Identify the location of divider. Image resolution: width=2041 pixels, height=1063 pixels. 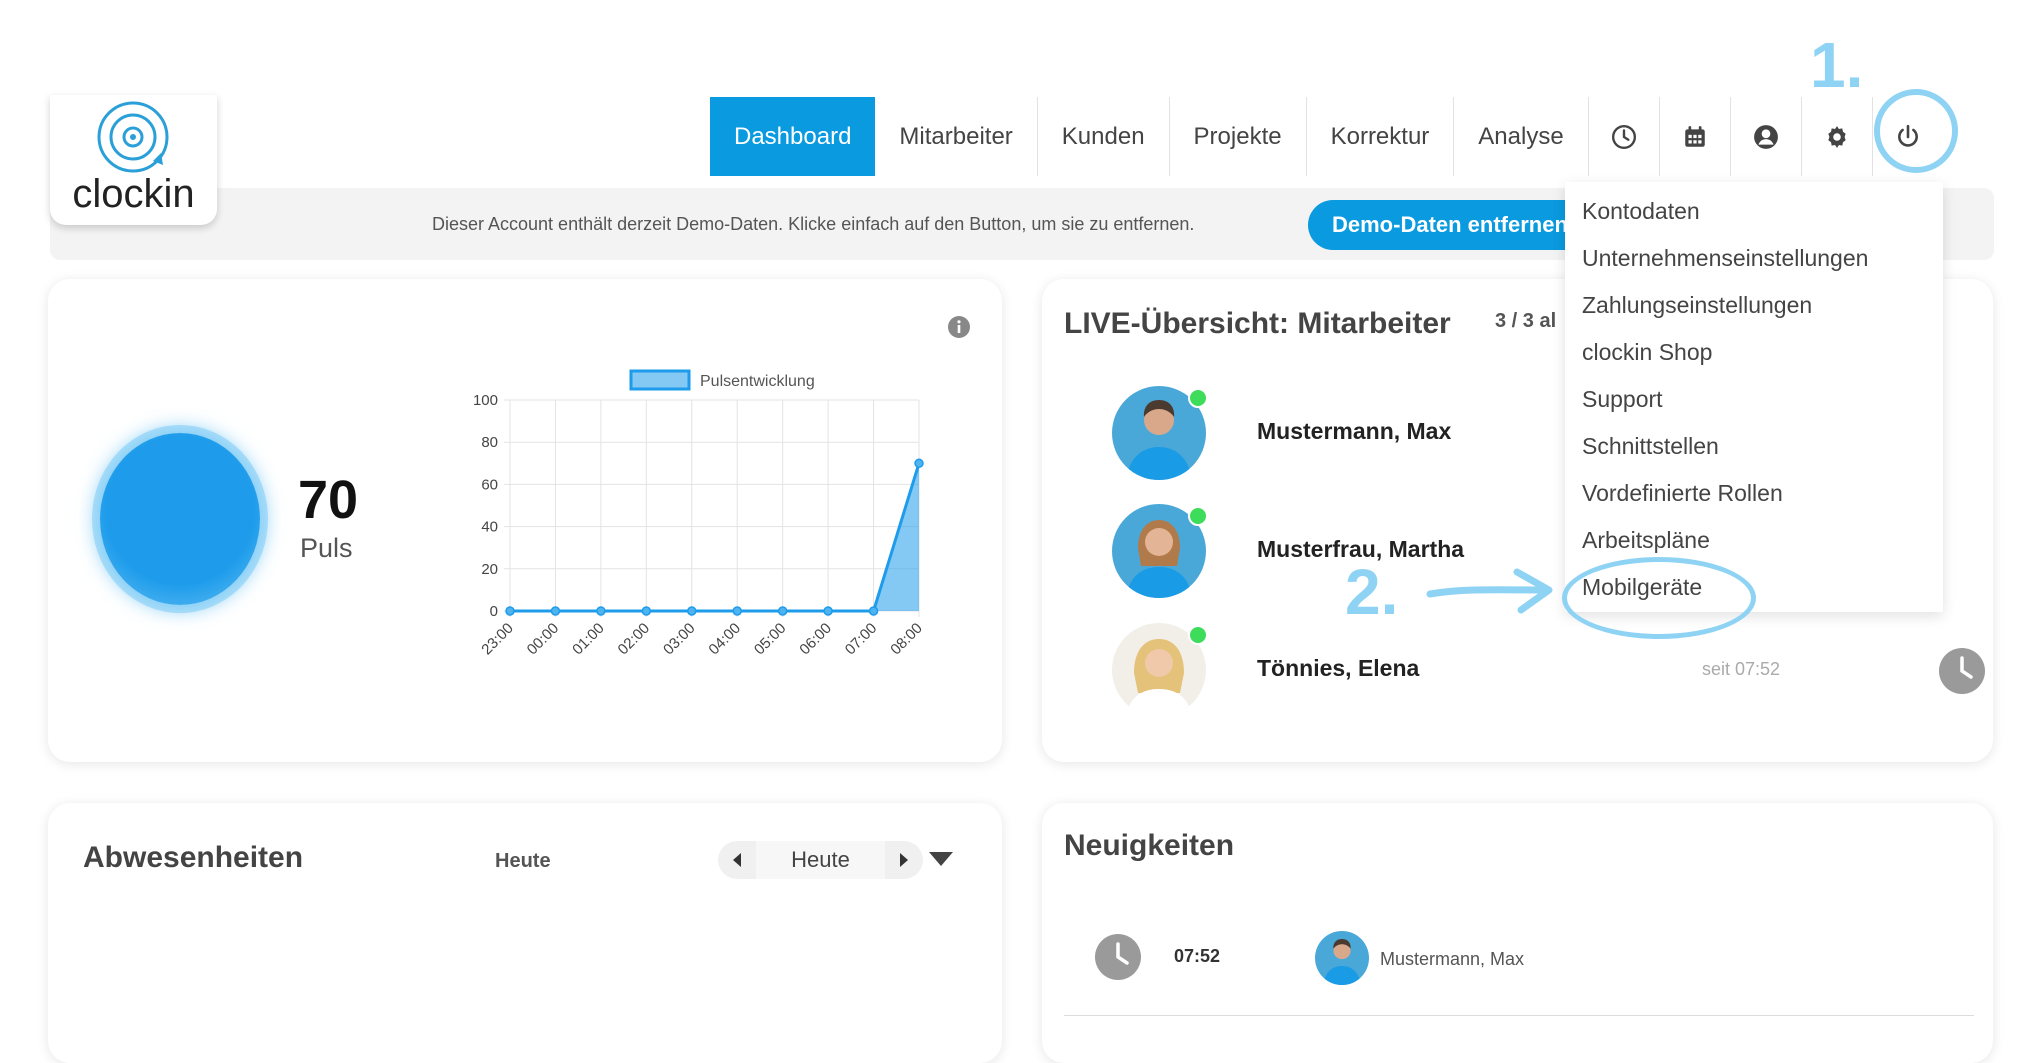
(1519, 1015).